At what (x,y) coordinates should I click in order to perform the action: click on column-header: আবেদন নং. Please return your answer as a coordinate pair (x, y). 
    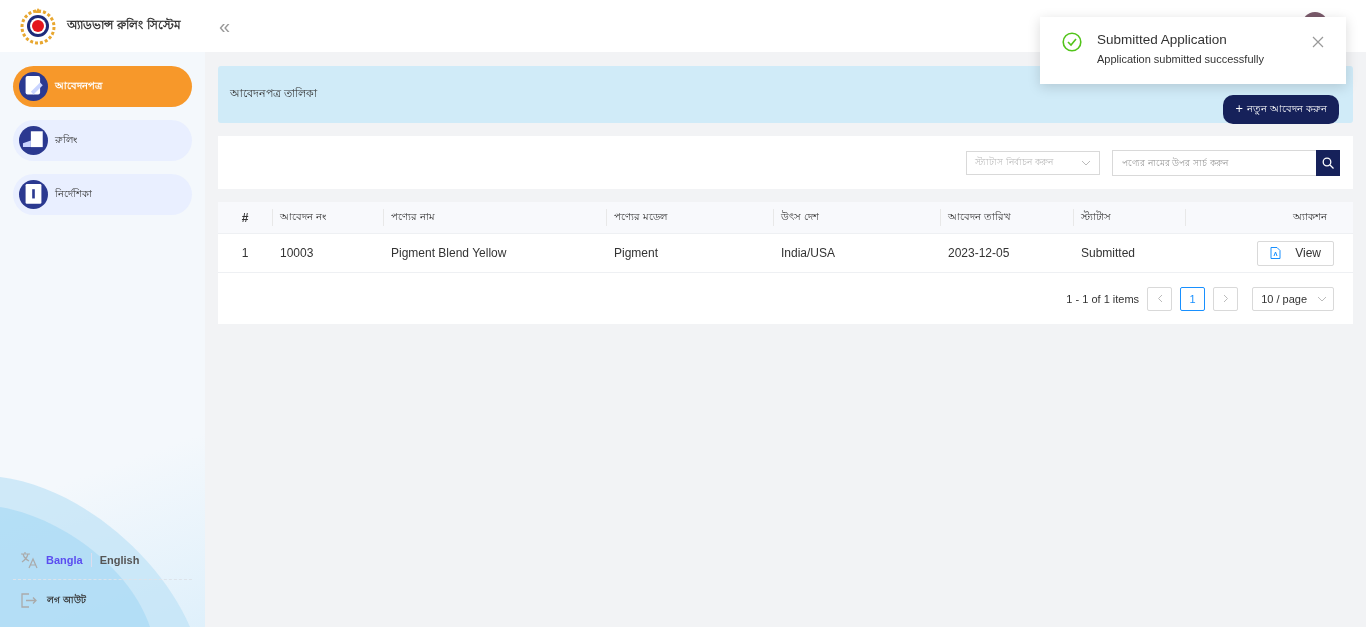
    Looking at the image, I should click on (327, 218).